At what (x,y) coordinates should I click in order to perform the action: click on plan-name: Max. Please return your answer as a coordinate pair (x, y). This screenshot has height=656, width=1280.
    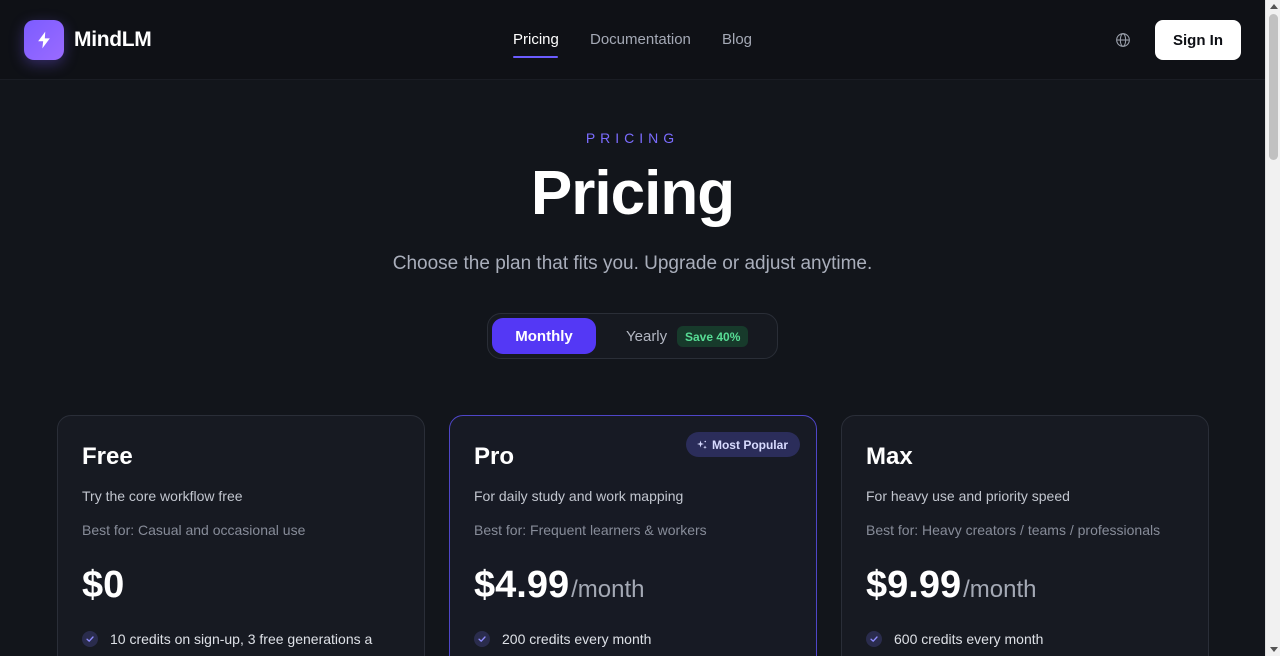
    Looking at the image, I should click on (889, 456).